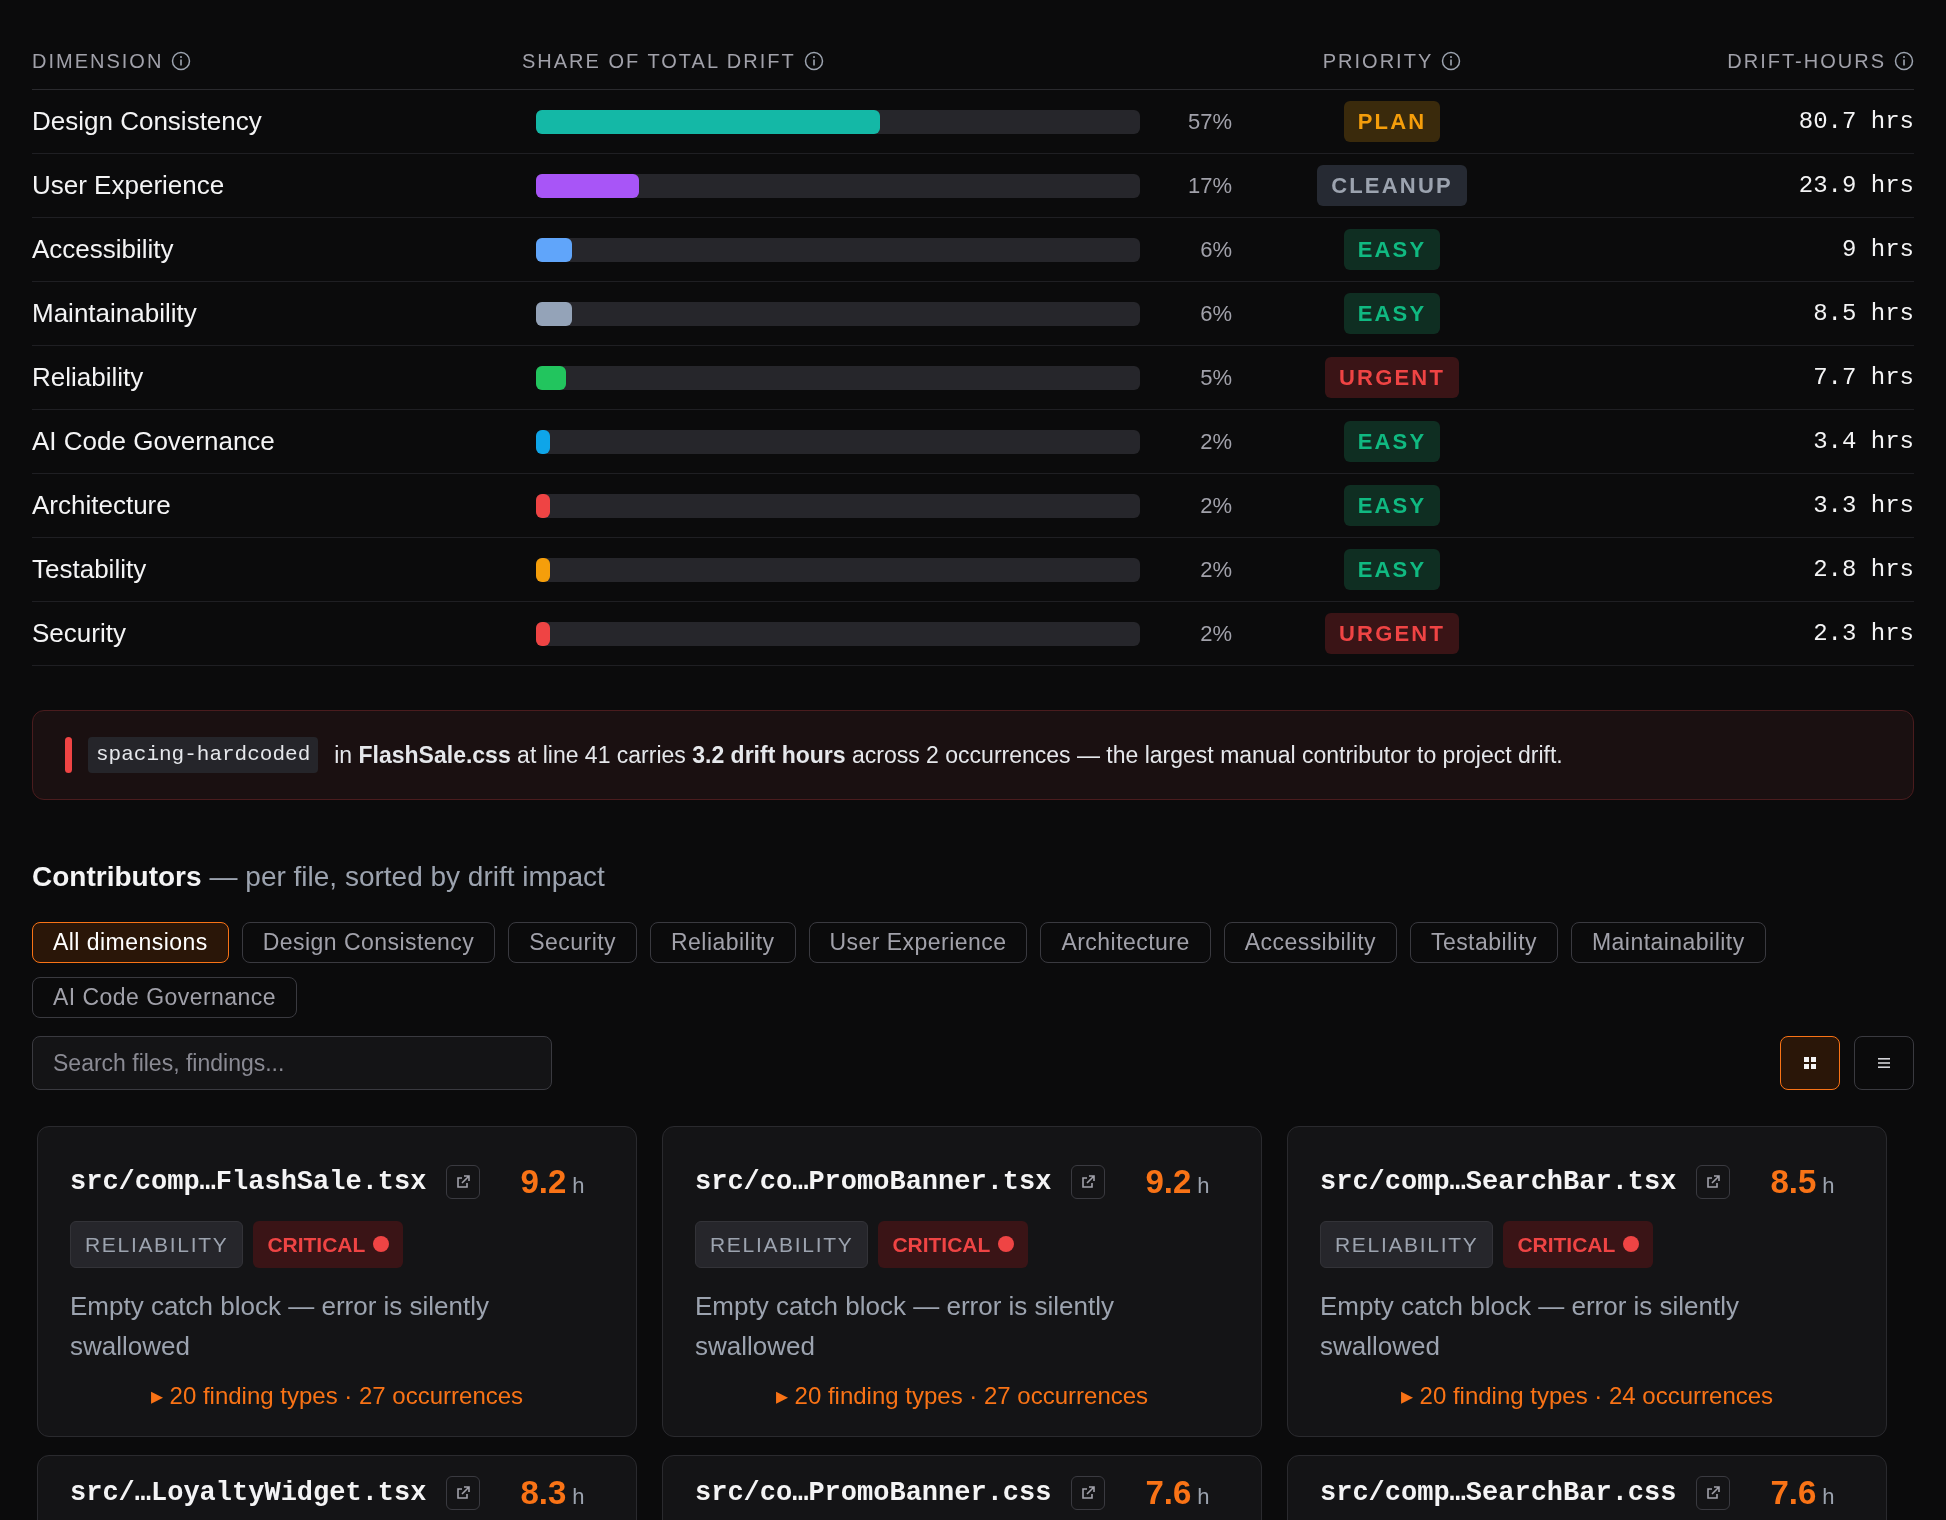 This screenshot has width=1946, height=1520. I want to click on section-title: Contributors, so click(117, 877).